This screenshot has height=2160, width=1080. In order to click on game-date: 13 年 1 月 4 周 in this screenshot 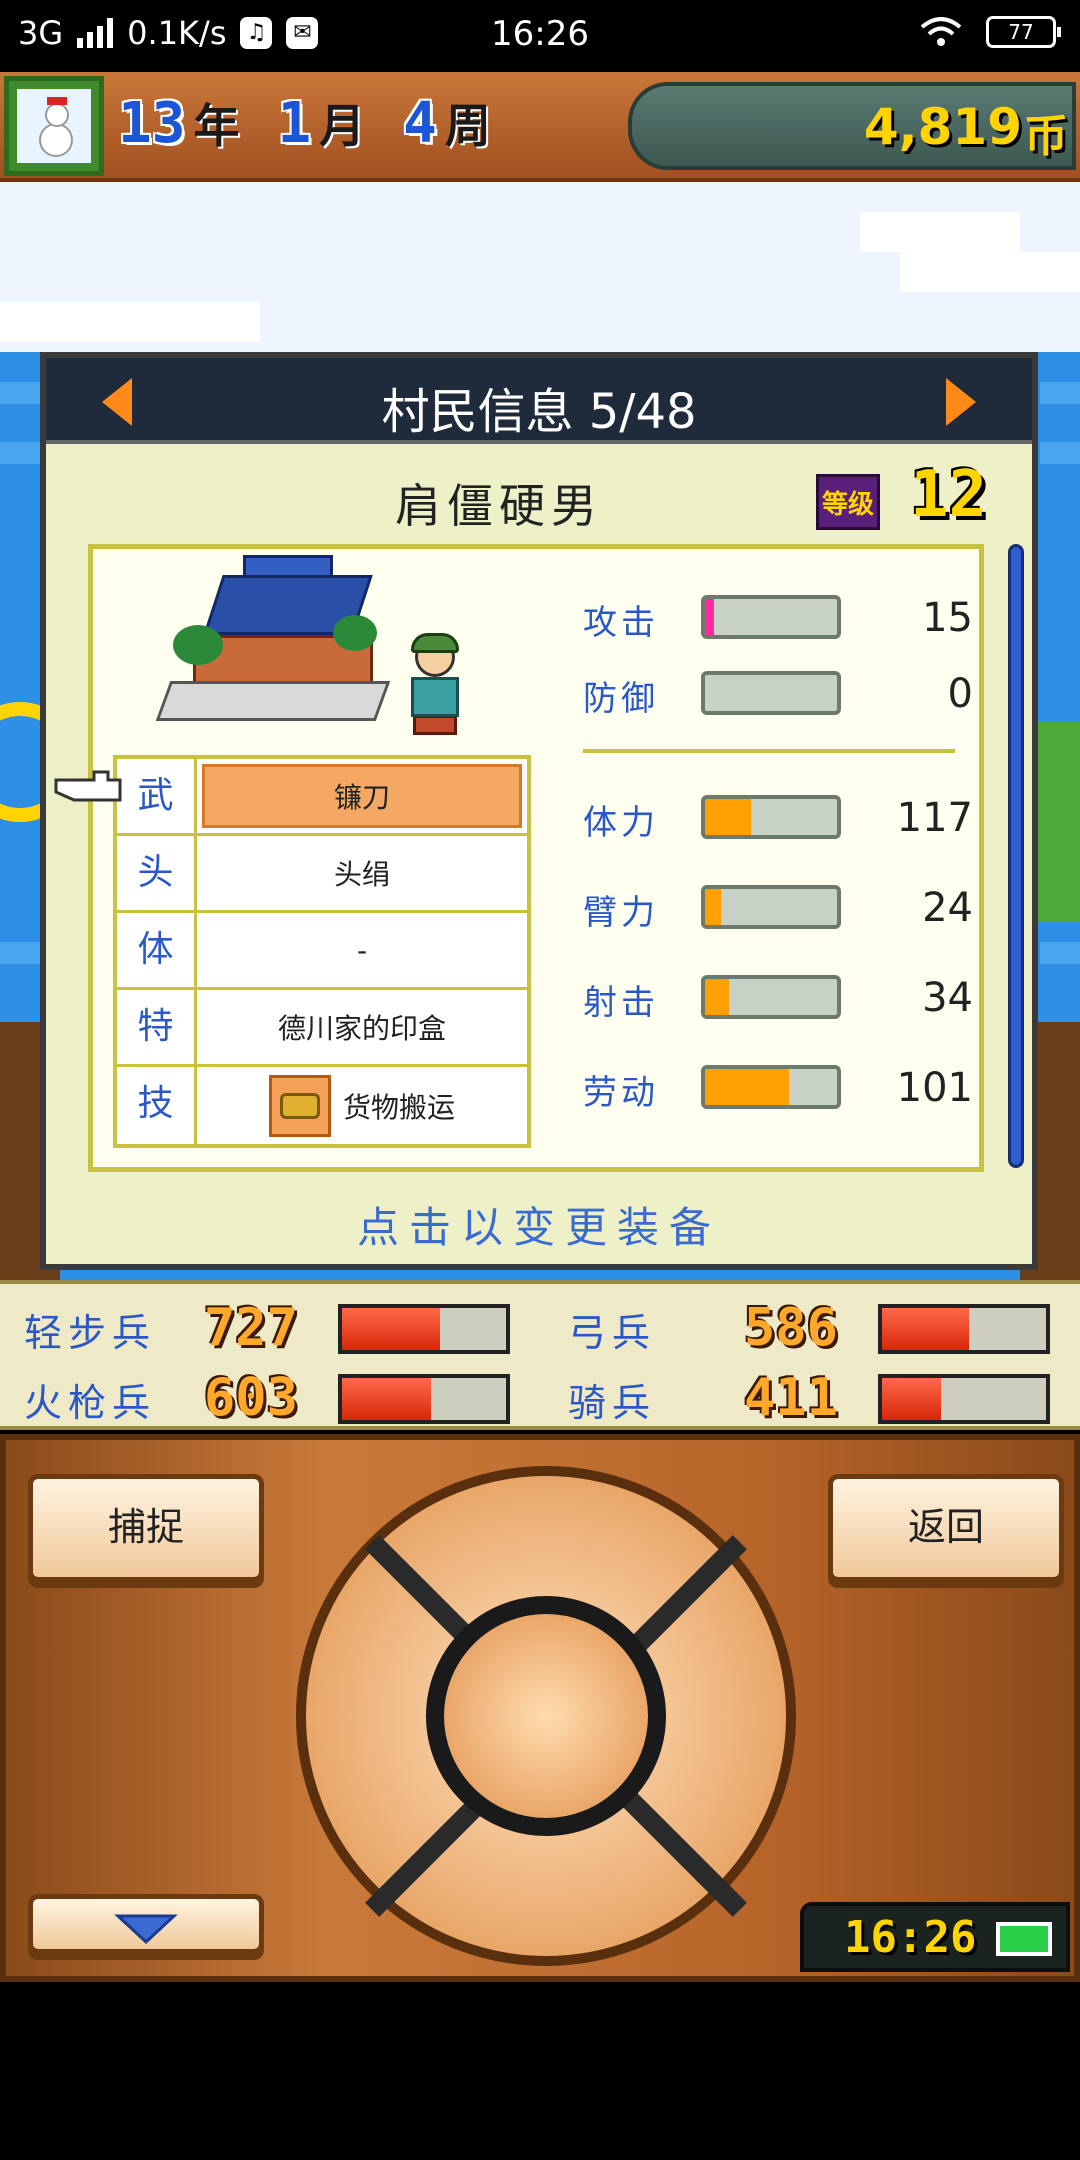, I will do `click(319, 123)`.